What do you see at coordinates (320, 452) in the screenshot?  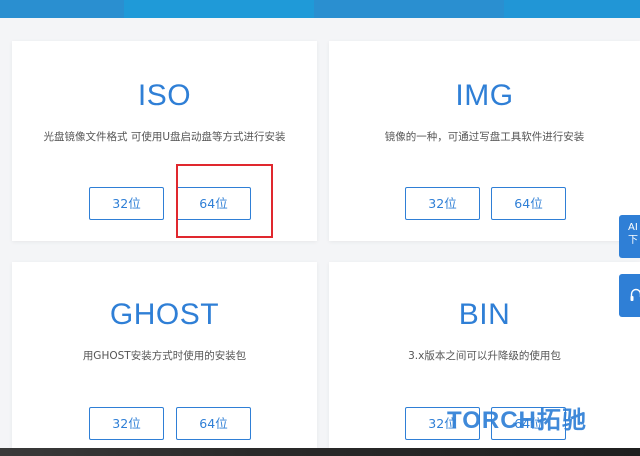 I see `bottom-dark-bar` at bounding box center [320, 452].